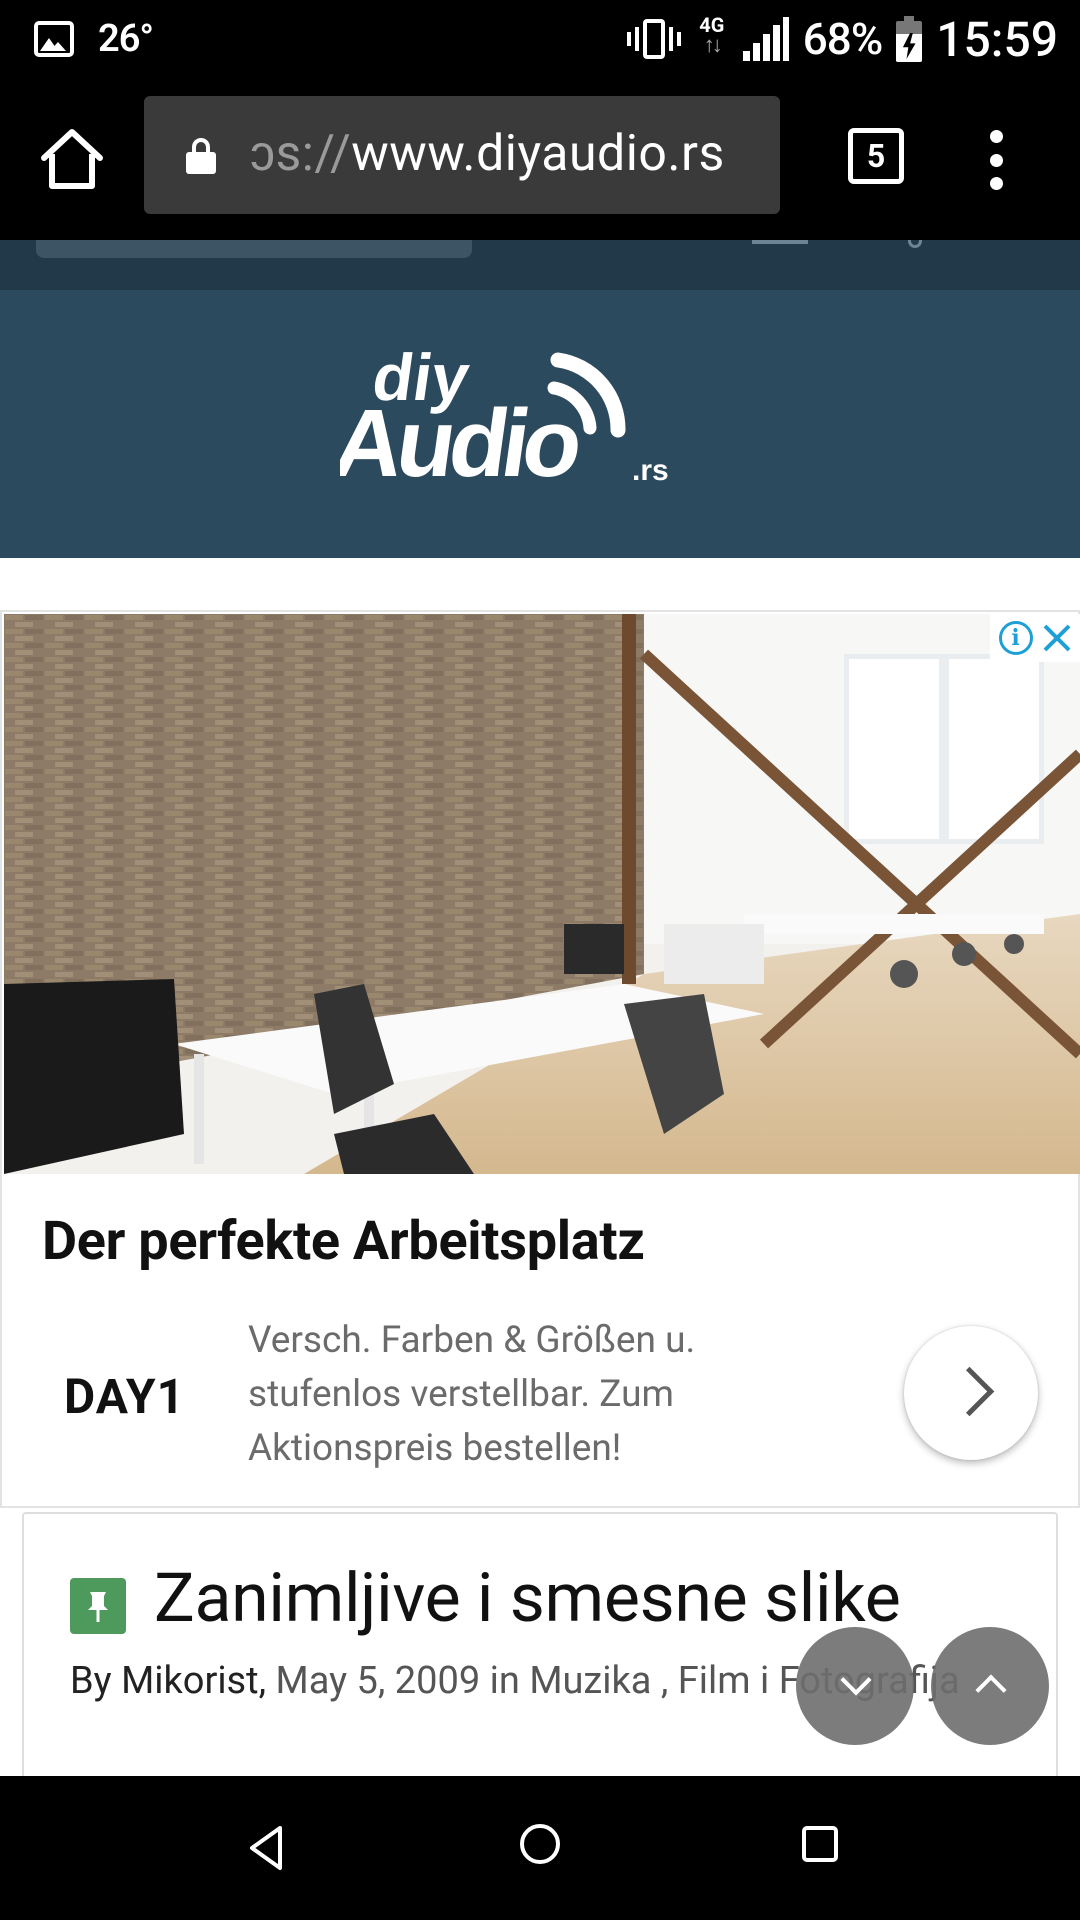 The image size is (1080, 1920). What do you see at coordinates (268, 1848) in the screenshot?
I see `back-icon` at bounding box center [268, 1848].